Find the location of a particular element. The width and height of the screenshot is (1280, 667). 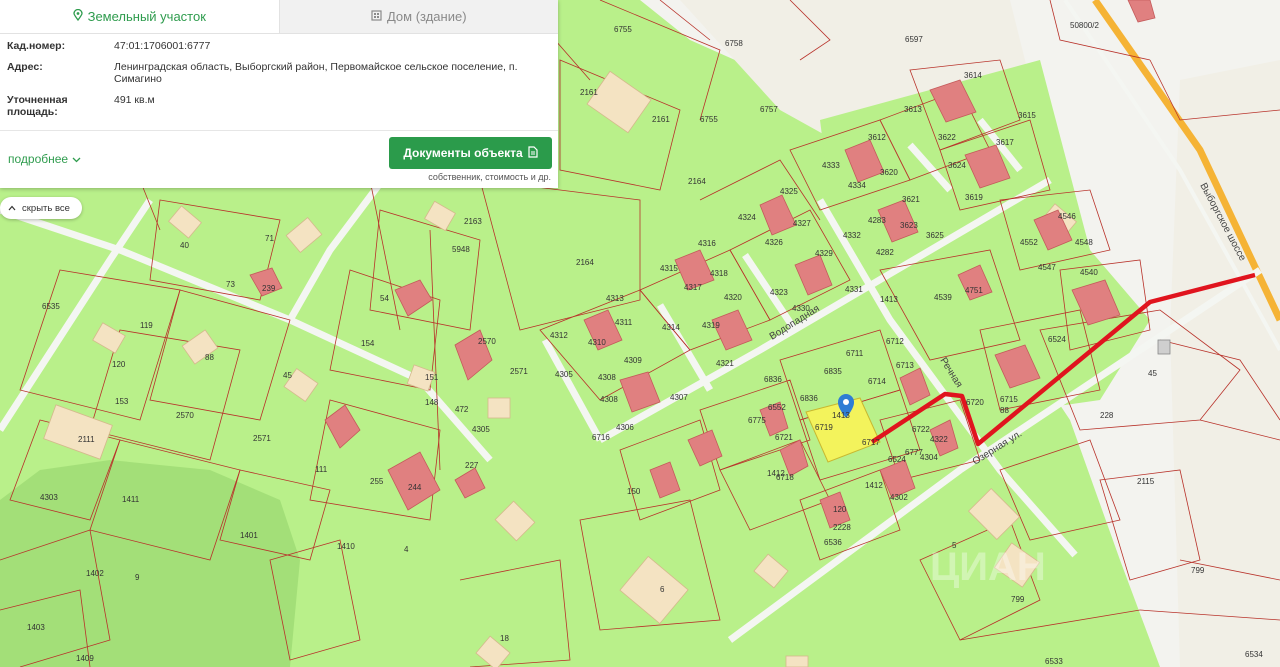

parcel-number-label: 2163 is located at coordinates (473, 221).